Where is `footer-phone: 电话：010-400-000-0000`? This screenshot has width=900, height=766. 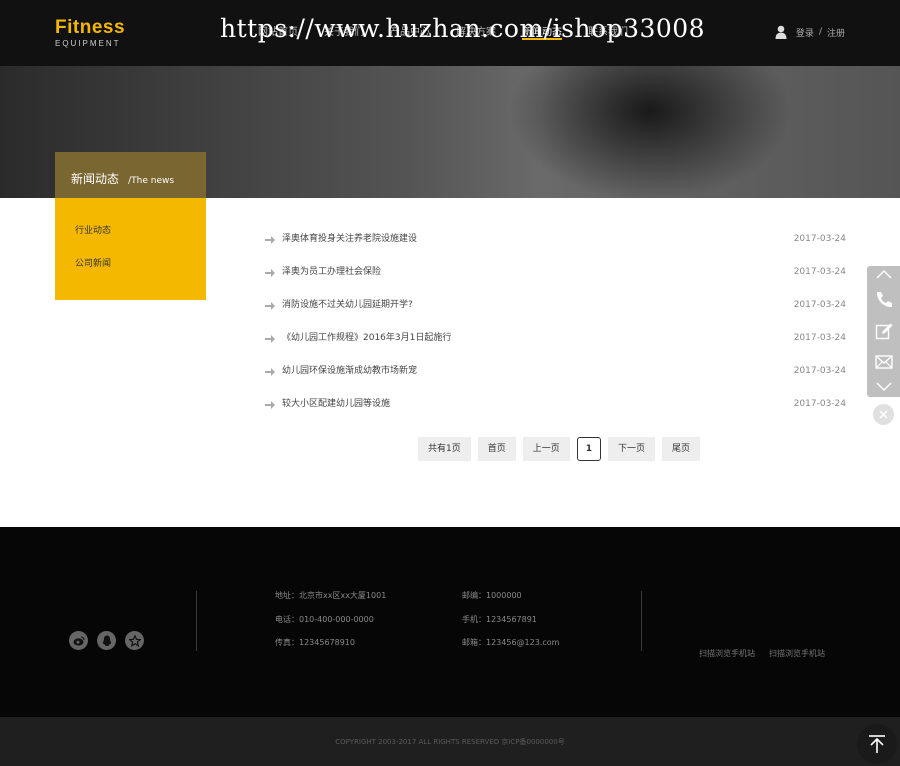 footer-phone: 电话：010-400-000-0000 is located at coordinates (324, 619).